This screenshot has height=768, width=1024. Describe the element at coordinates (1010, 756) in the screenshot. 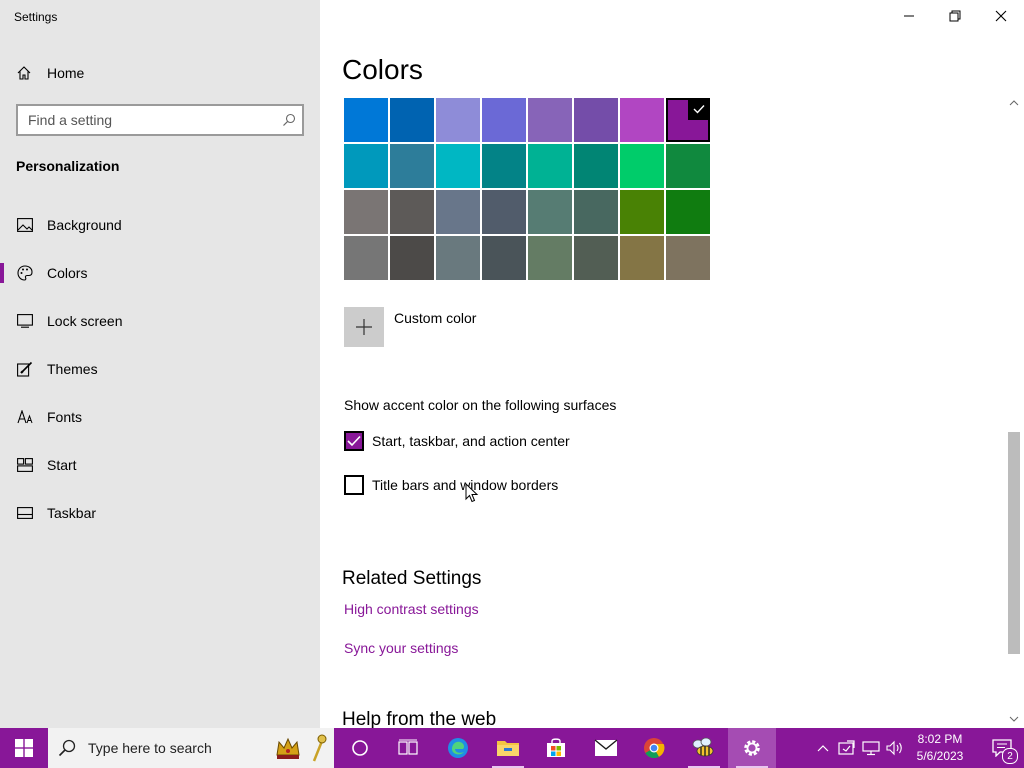

I see `notification-count-badge: 2` at that location.